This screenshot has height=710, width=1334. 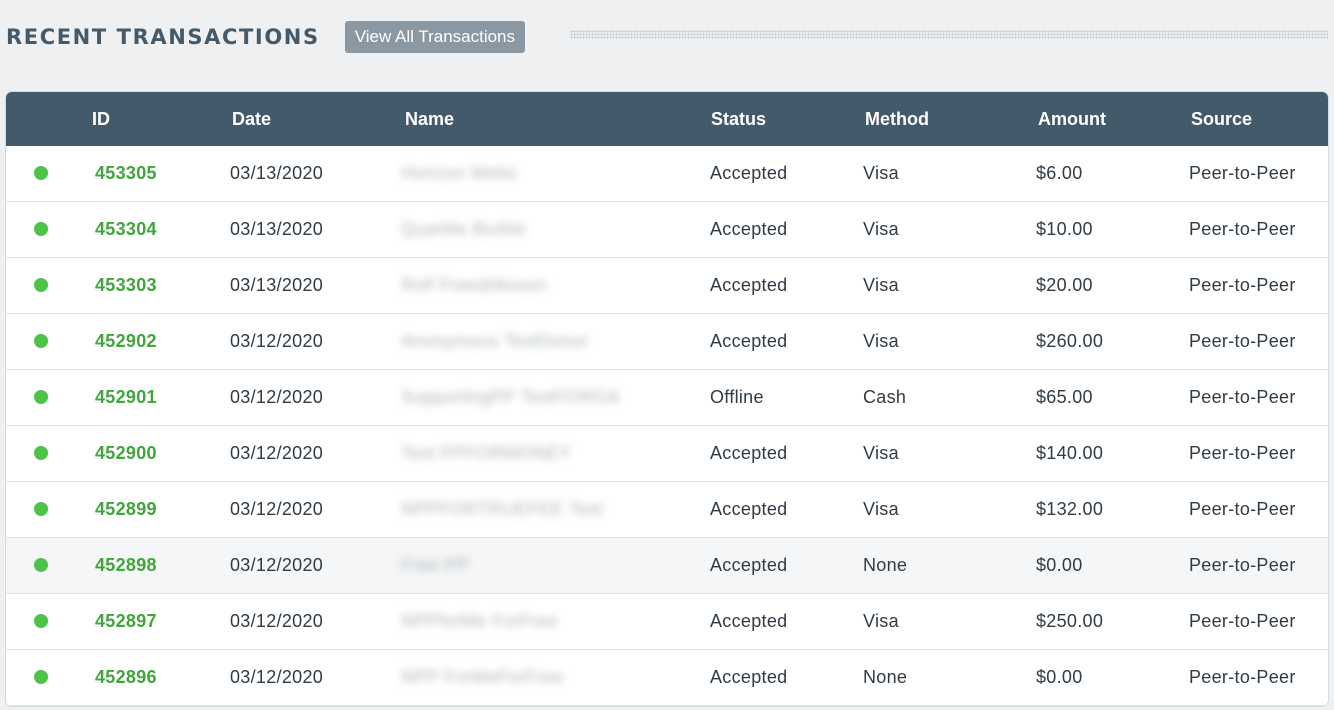 What do you see at coordinates (1064, 397) in the screenshot?
I see `transaction-amount: $65.00` at bounding box center [1064, 397].